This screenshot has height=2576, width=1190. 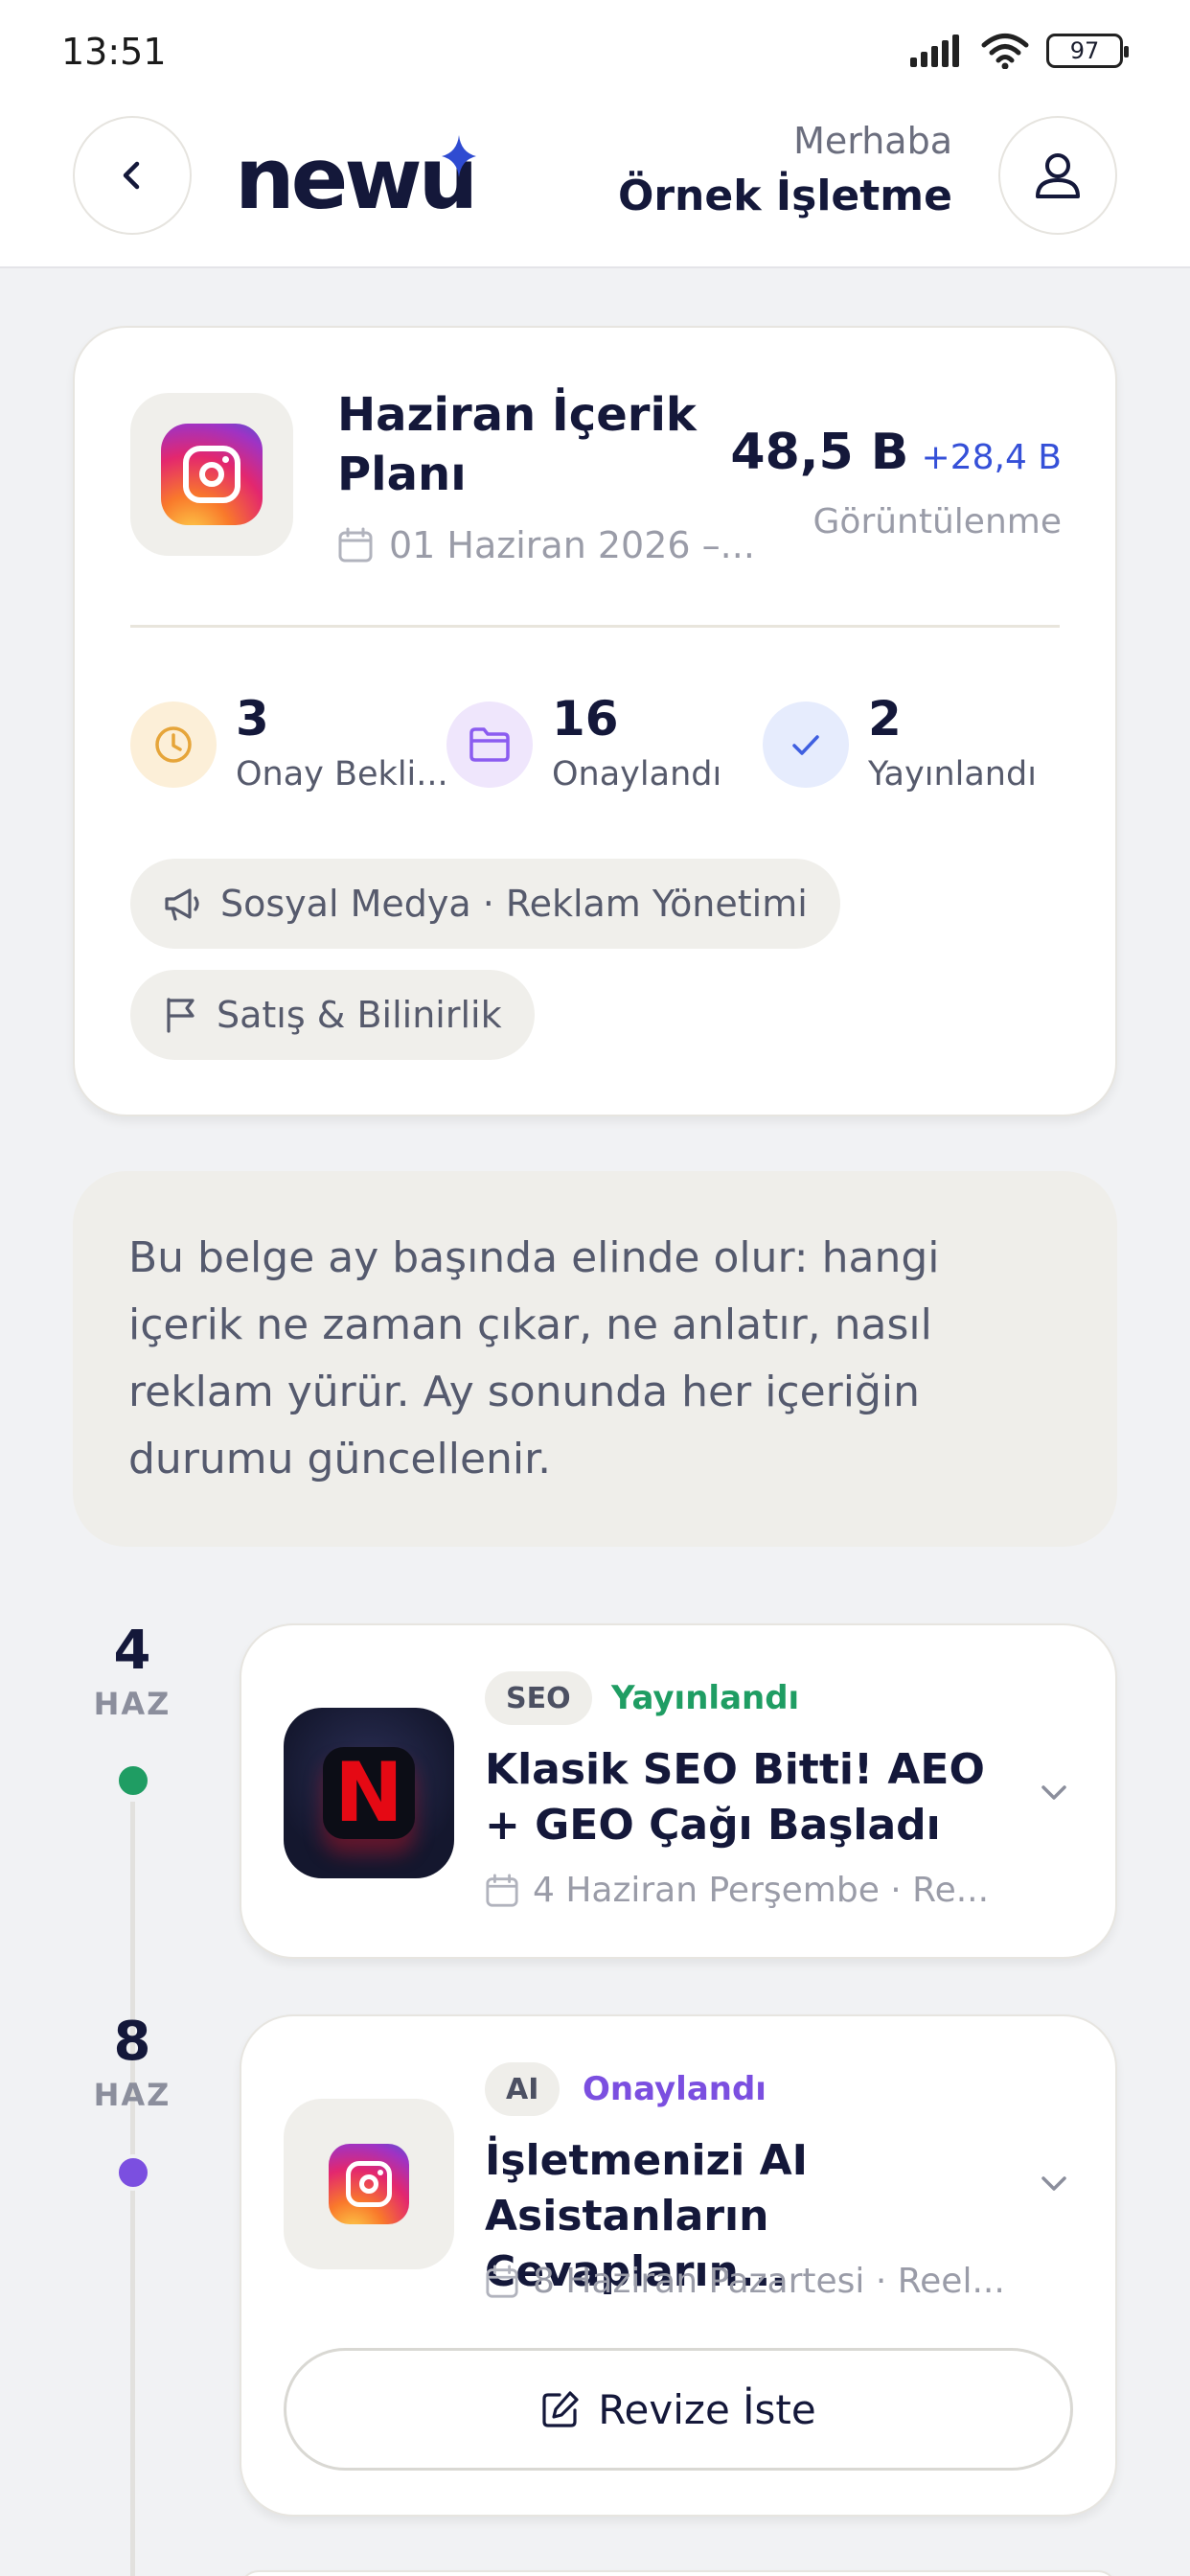 I want to click on status-icons: 97, so click(x=1019, y=51).